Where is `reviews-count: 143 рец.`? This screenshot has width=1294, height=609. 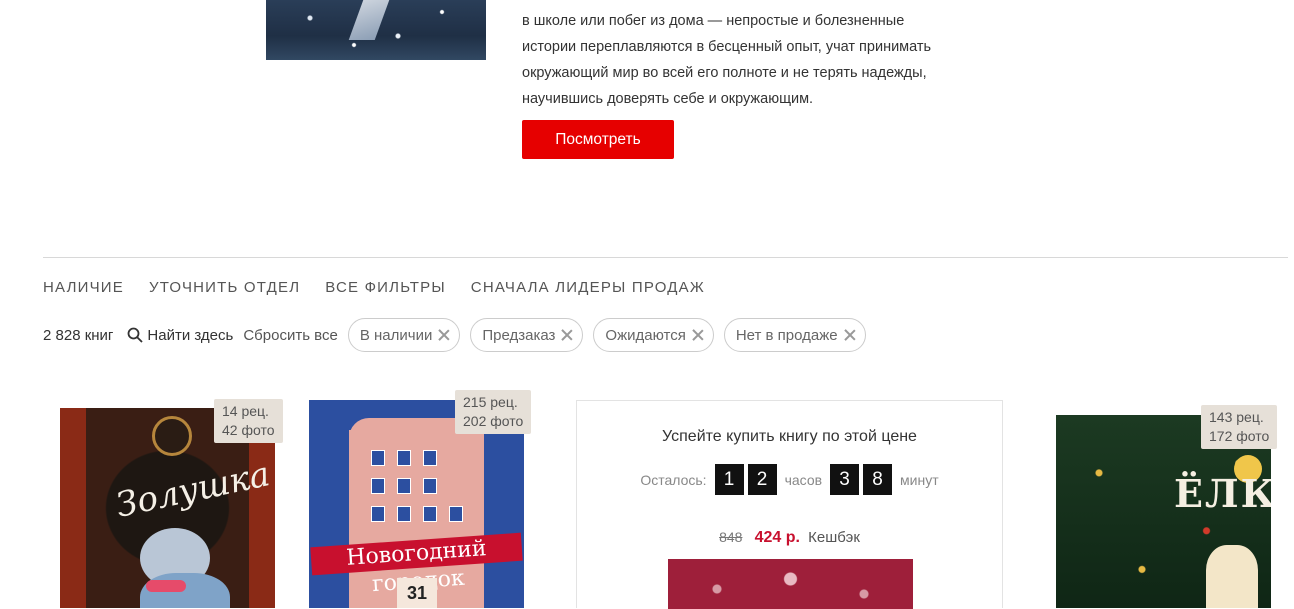 reviews-count: 143 рец. is located at coordinates (1236, 417).